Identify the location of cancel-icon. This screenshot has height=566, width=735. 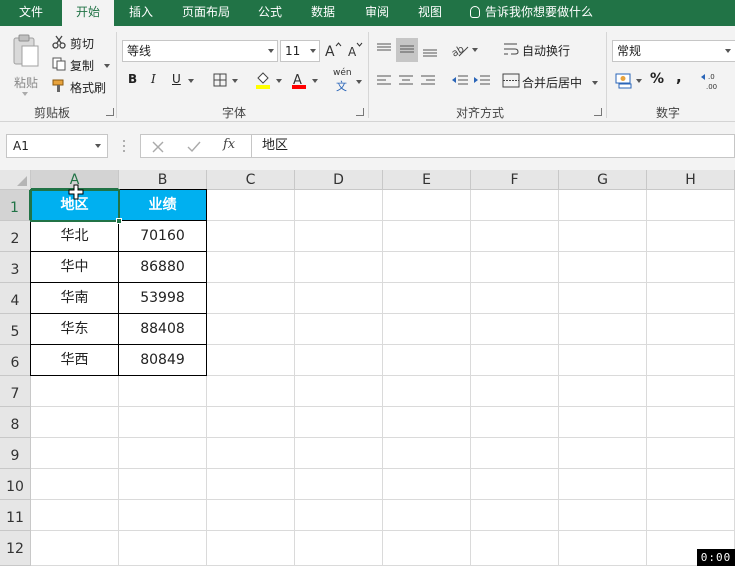
(158, 147).